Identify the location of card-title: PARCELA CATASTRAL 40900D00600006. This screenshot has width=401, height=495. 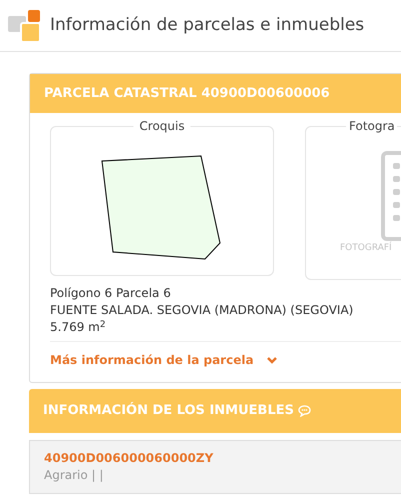
(187, 93).